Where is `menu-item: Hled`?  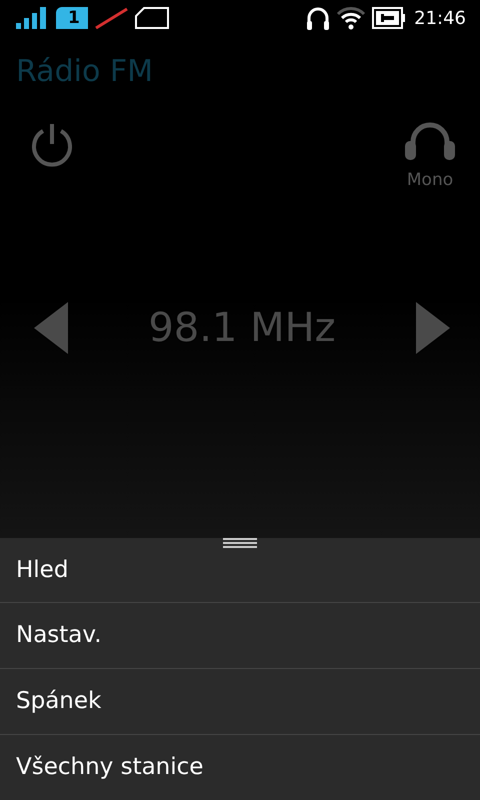 menu-item: Hled is located at coordinates (240, 570).